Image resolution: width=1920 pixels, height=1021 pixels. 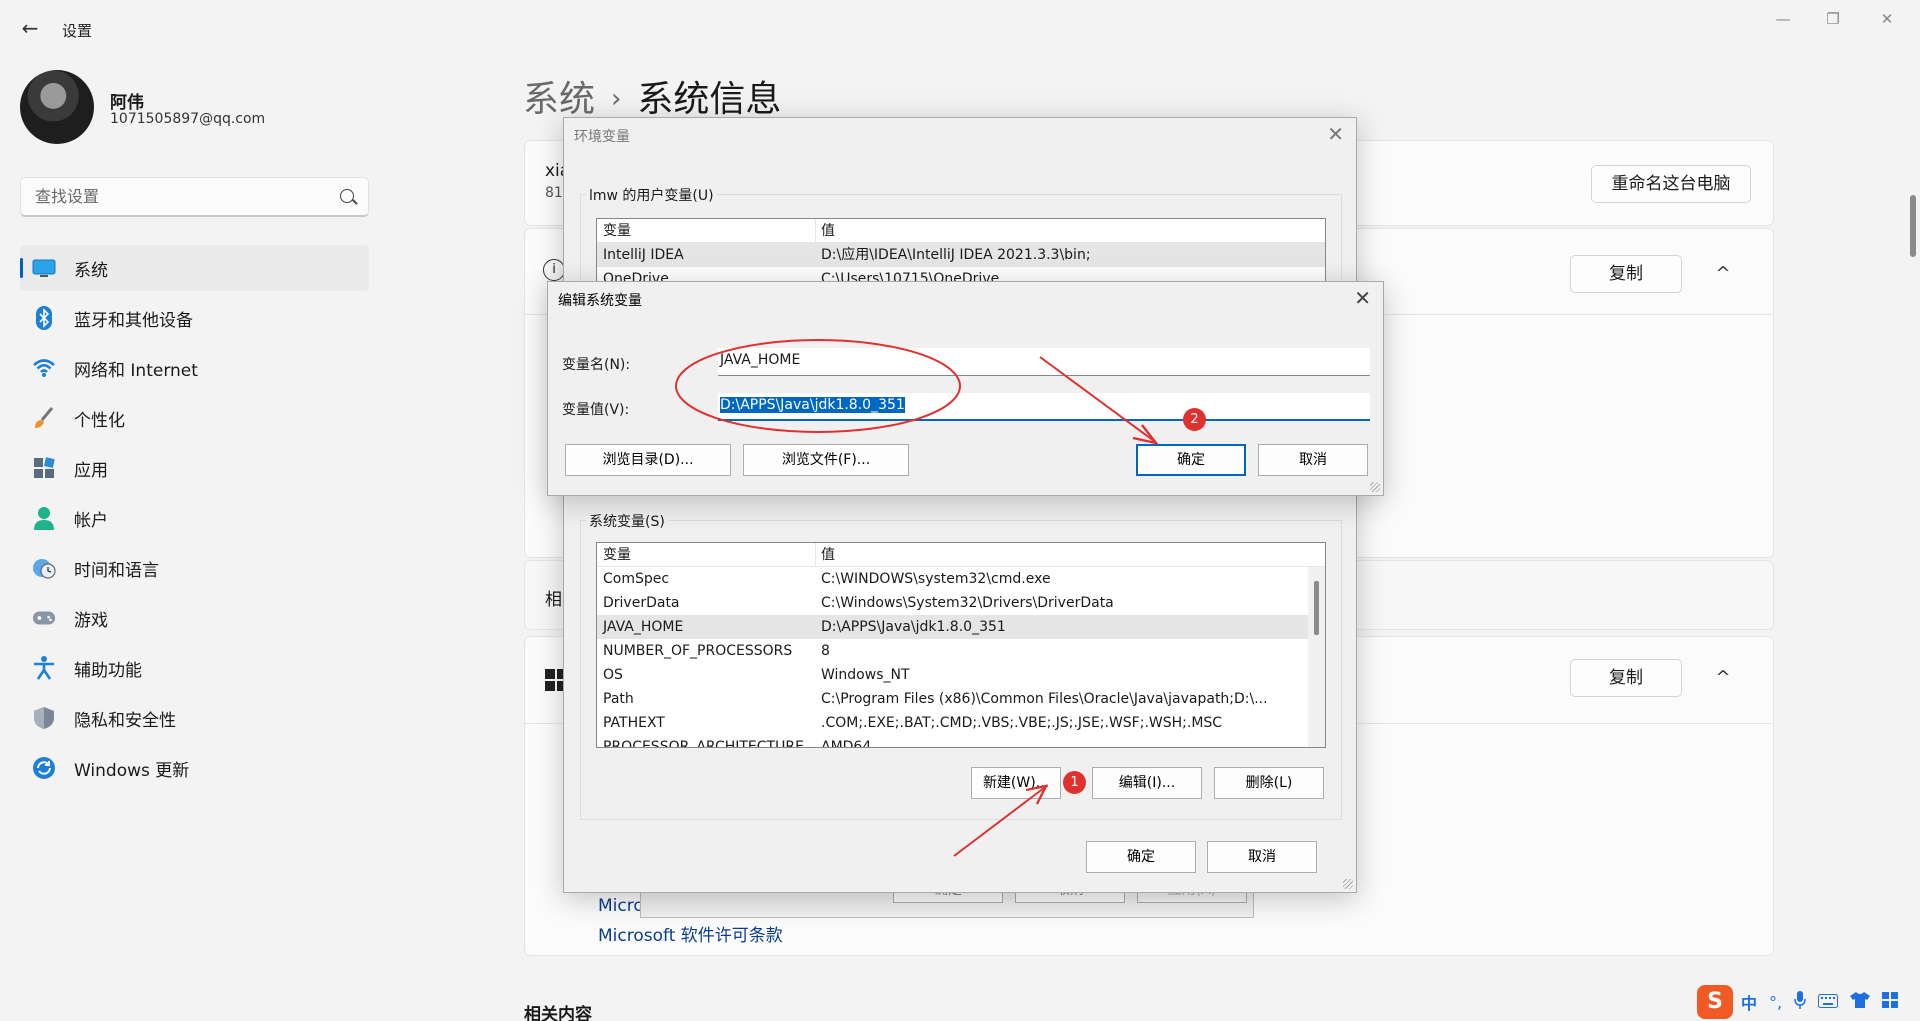 What do you see at coordinates (1775, 1002) in the screenshot?
I see `ime-punct: °,` at bounding box center [1775, 1002].